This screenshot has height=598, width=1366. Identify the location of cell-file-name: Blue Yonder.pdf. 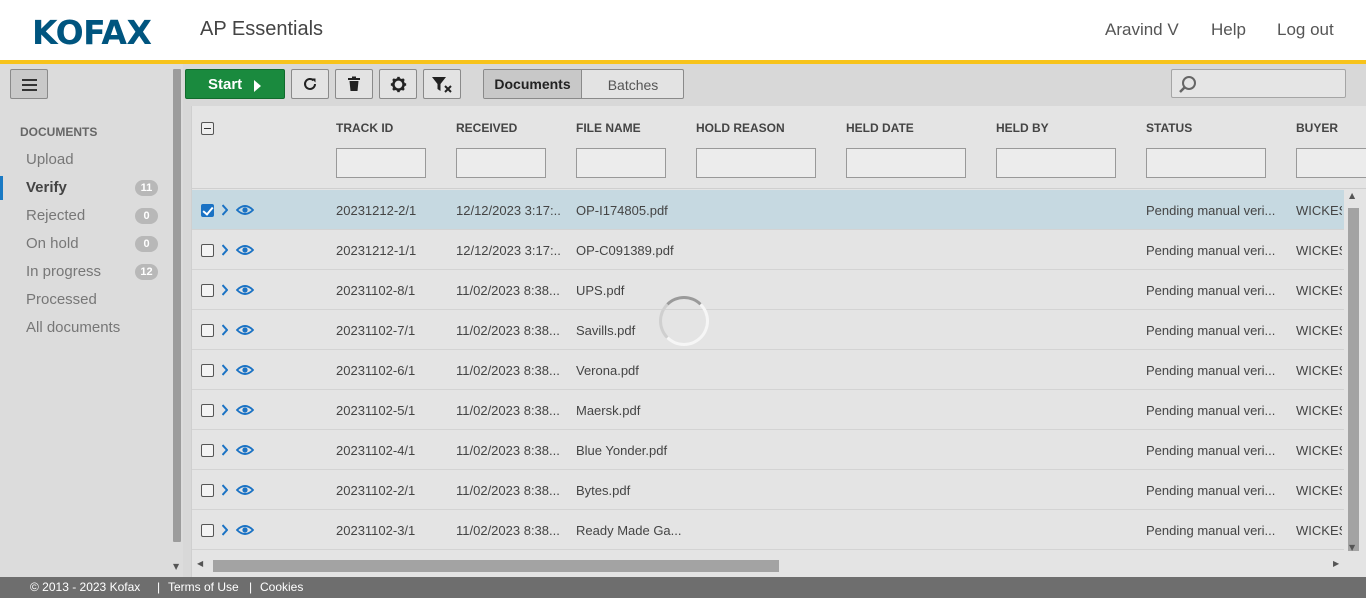
(622, 450).